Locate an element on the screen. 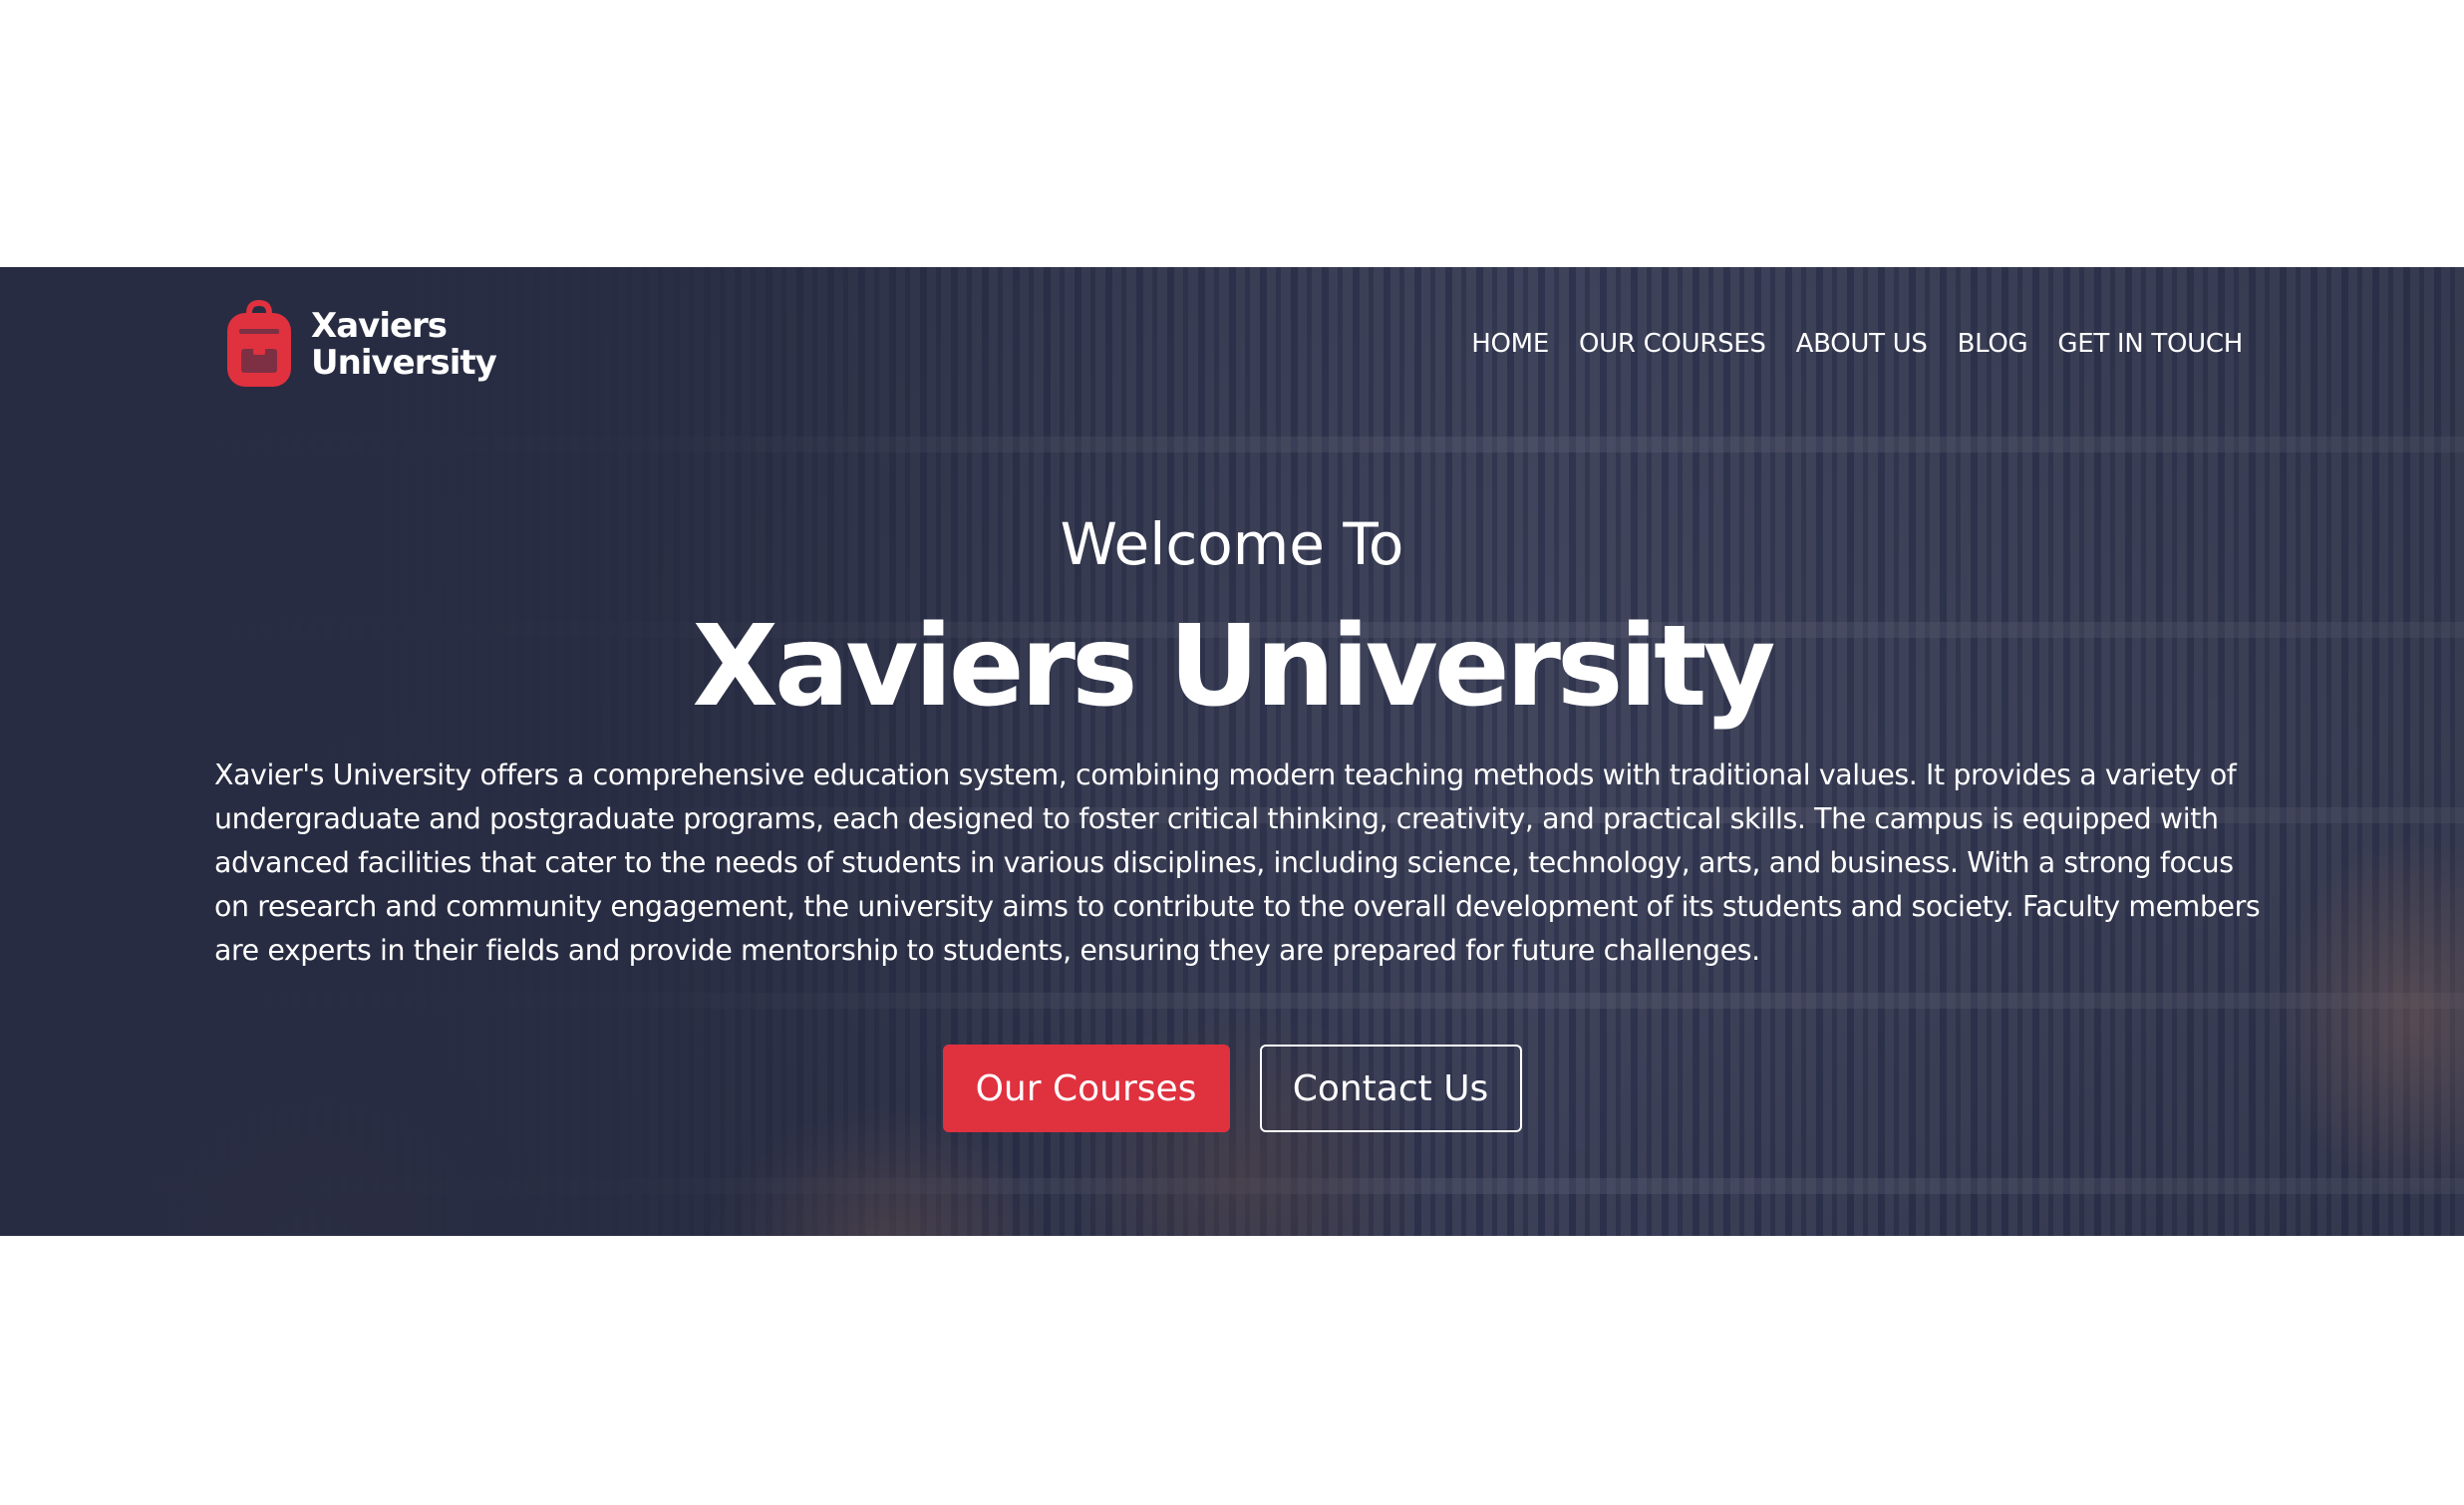  contact-us-button: Contact Us is located at coordinates (1390, 1088).